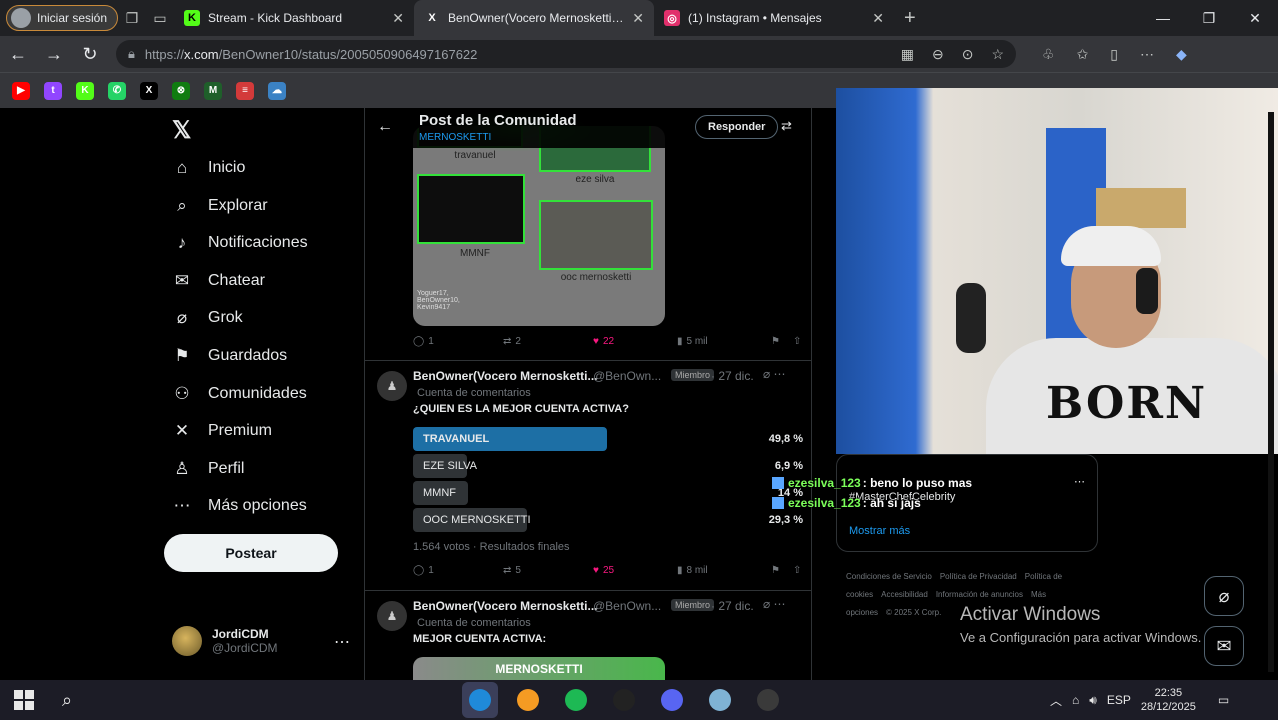 Image resolution: width=1278 pixels, height=720 pixels. Describe the element at coordinates (294, 18) in the screenshot. I see `tab-kick: K Stream - Kick Dashboard ✕` at that location.